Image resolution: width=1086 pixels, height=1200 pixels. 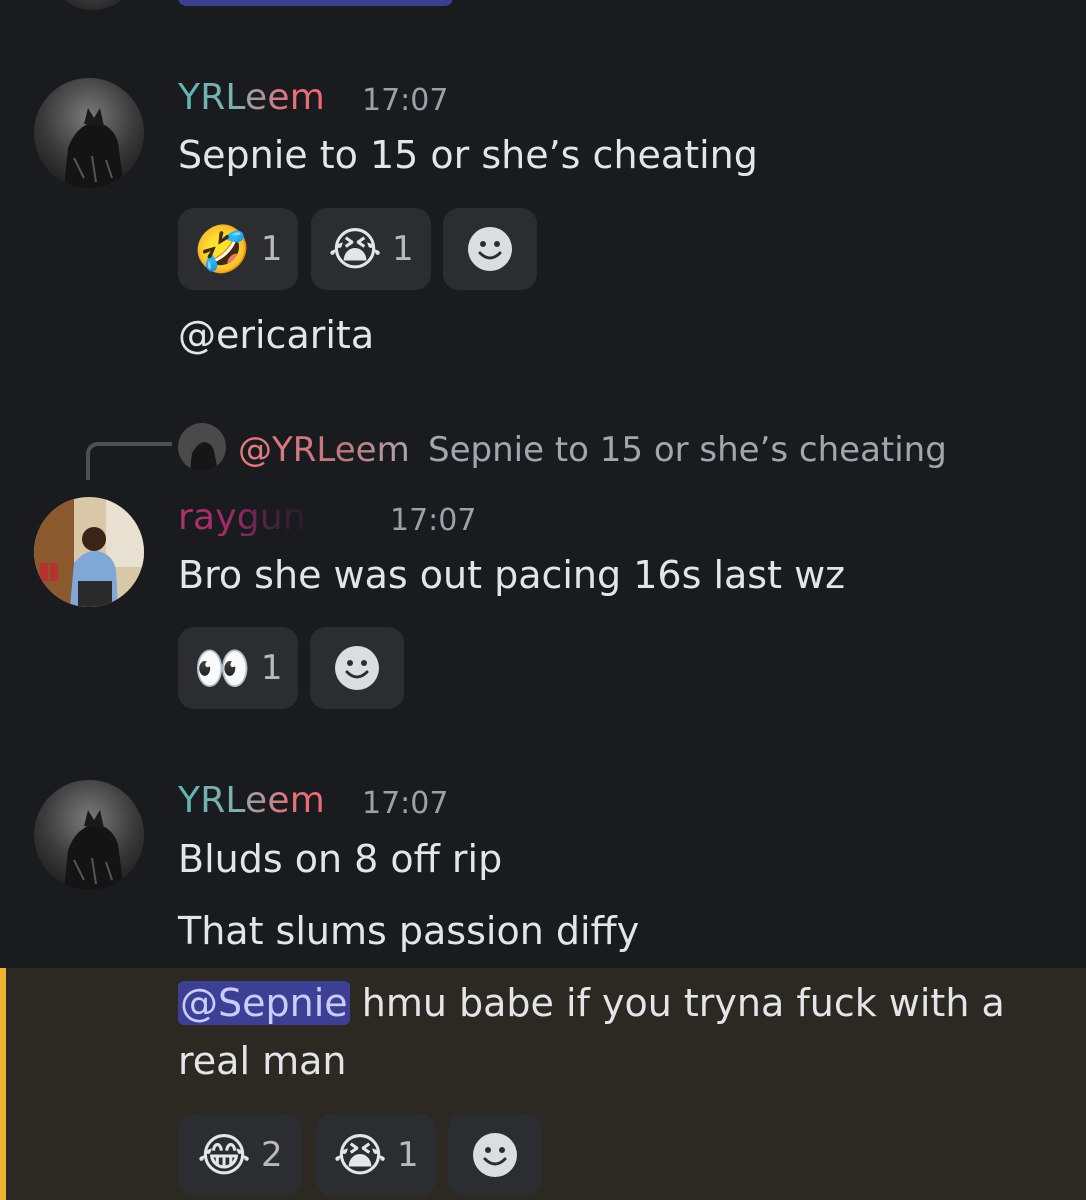 I want to click on rofl-emoji-icon: 🤣, so click(x=222, y=249).